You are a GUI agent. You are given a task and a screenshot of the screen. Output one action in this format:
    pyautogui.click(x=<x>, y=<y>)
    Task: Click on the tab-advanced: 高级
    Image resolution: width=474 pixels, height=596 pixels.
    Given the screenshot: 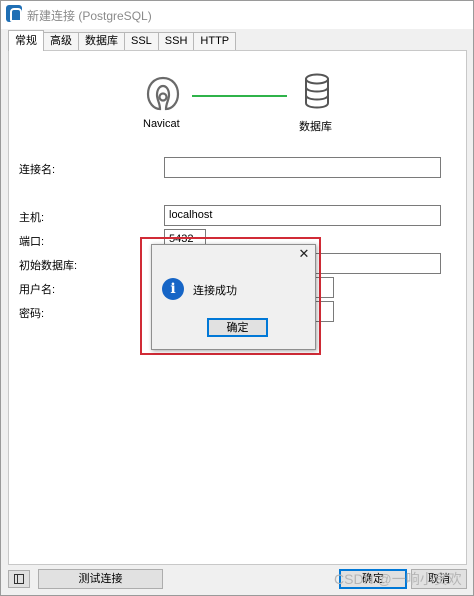 What is the action you would take?
    pyautogui.click(x=61, y=41)
    